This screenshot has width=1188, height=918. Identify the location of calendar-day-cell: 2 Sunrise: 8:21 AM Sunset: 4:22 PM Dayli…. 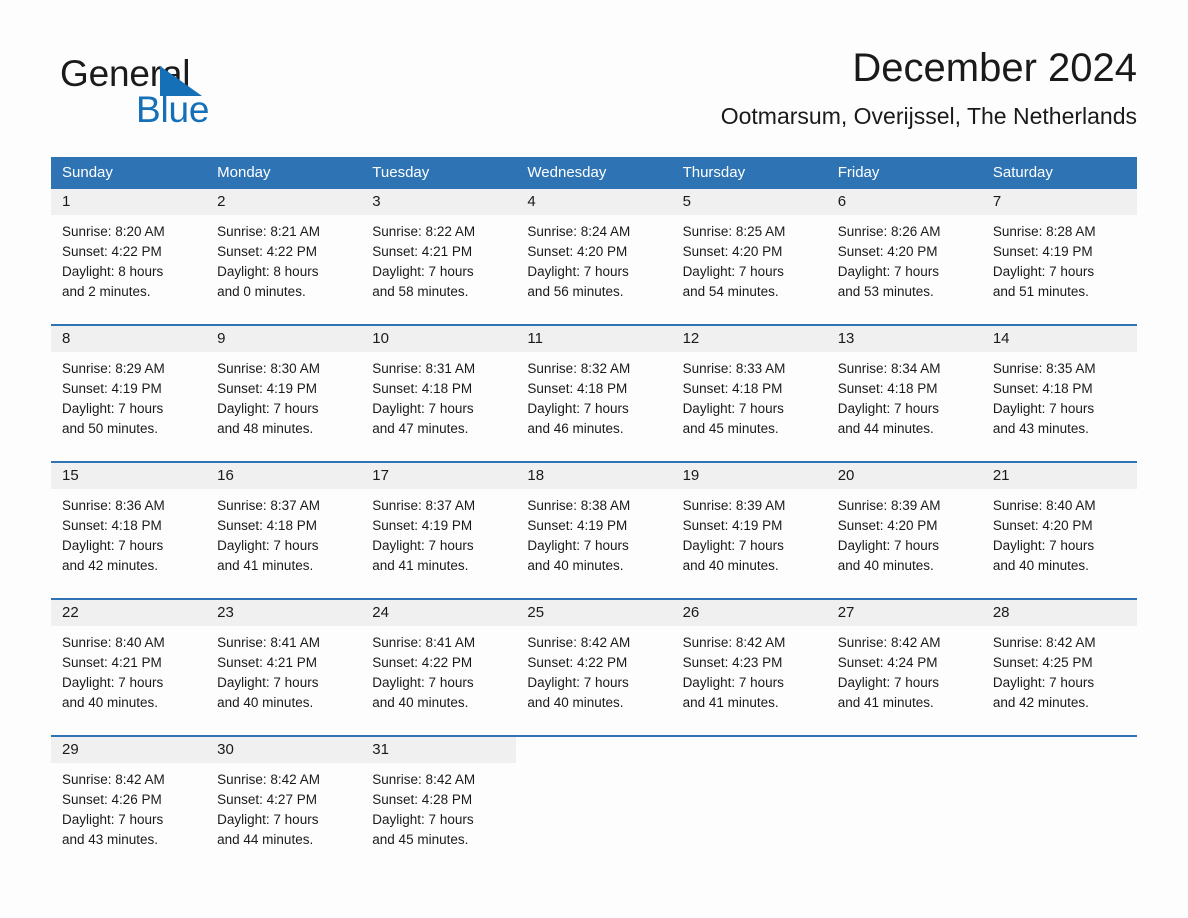
(284, 256).